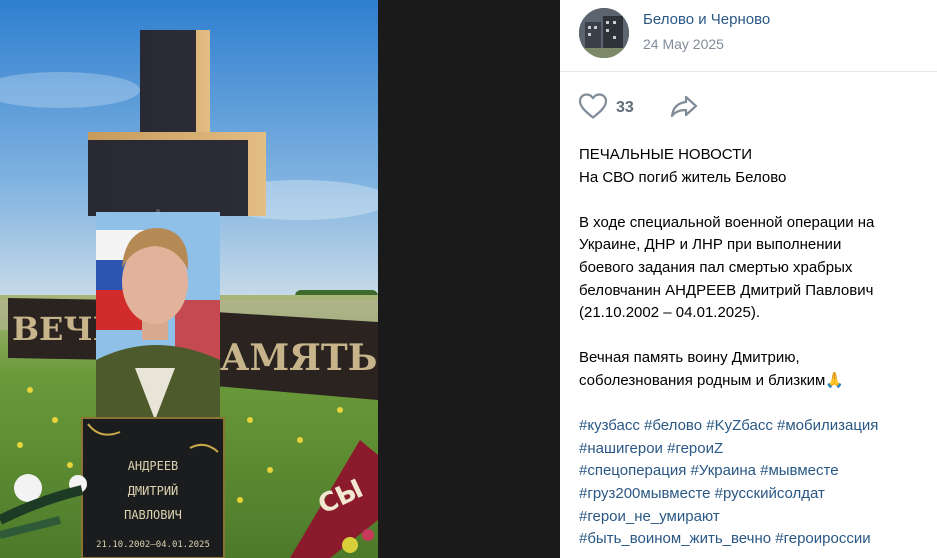 Image resolution: width=937 pixels, height=558 pixels. What do you see at coordinates (751, 517) in the screenshot?
I see `hashtag-line: #герои_не_умирают` at bounding box center [751, 517].